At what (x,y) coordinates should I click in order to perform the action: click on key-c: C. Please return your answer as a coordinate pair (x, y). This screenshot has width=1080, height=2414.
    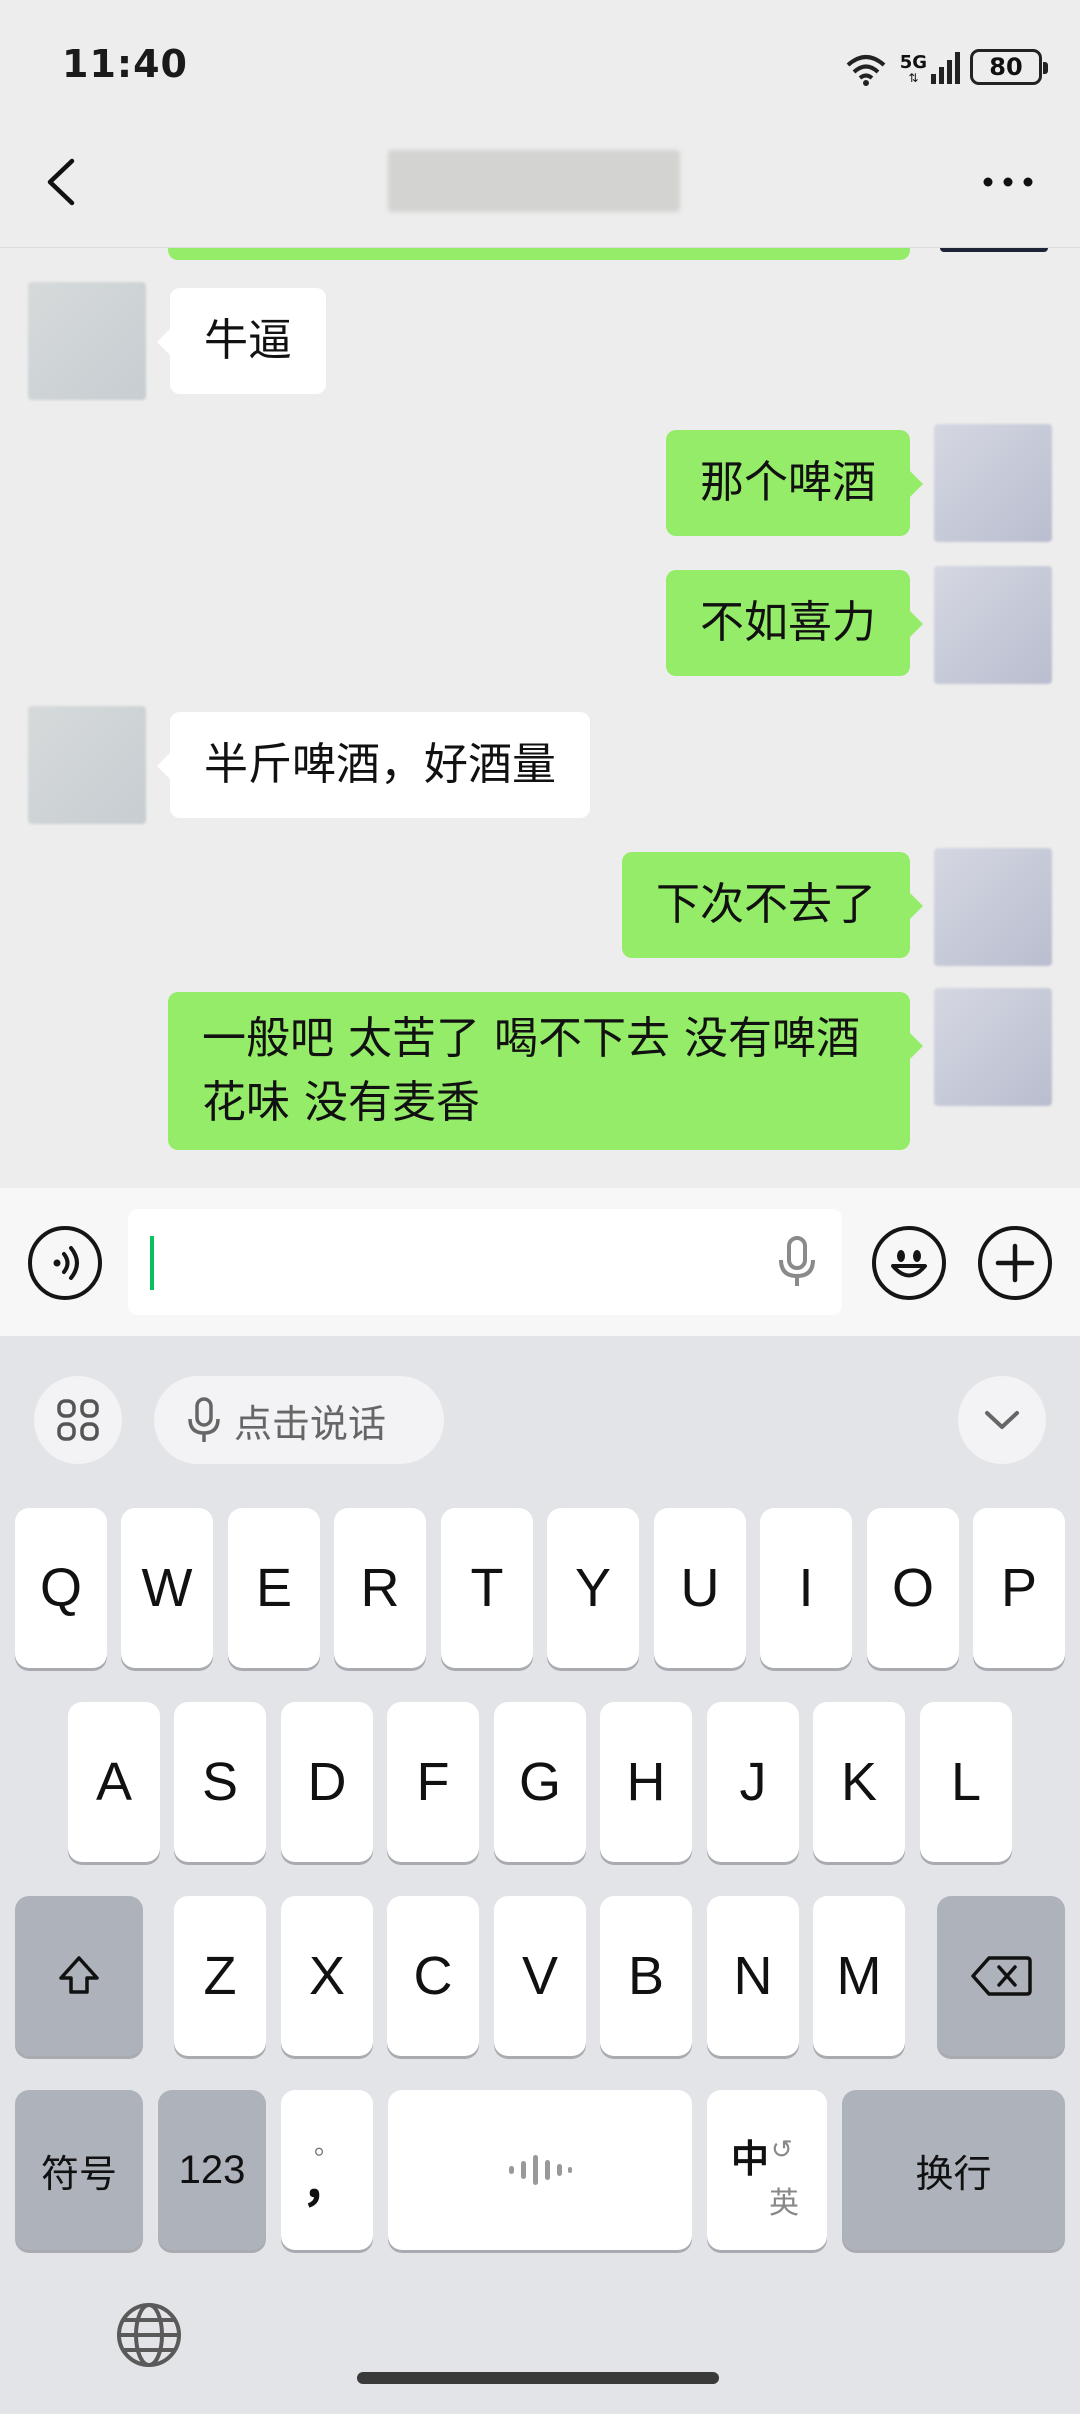
    Looking at the image, I should click on (433, 1976).